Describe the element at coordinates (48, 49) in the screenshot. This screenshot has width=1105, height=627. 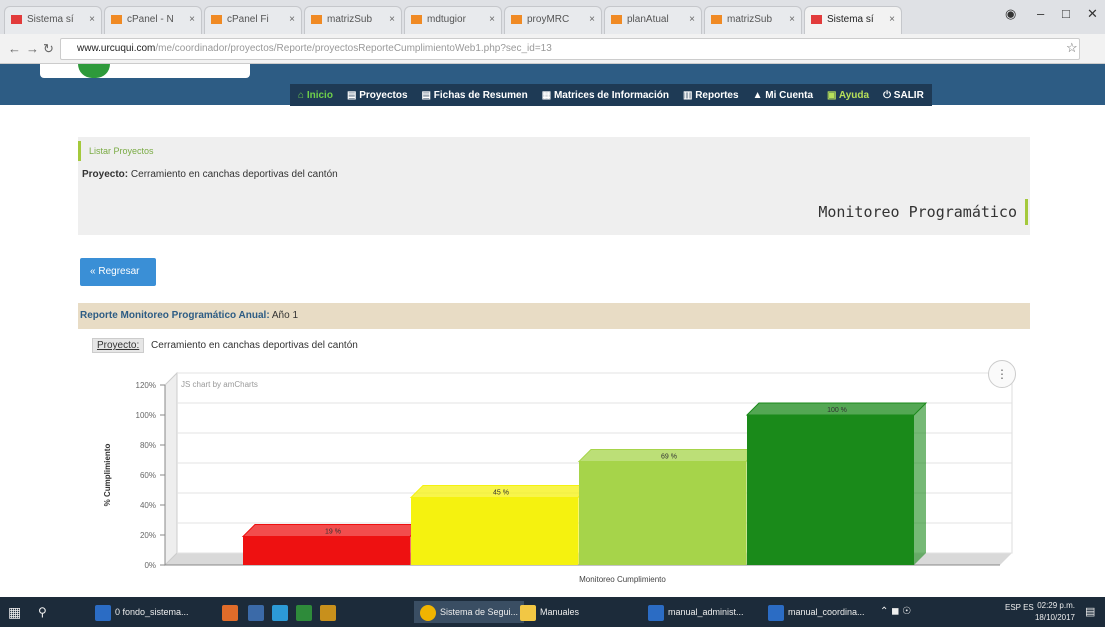
I see `reload-icon: ↻` at that location.